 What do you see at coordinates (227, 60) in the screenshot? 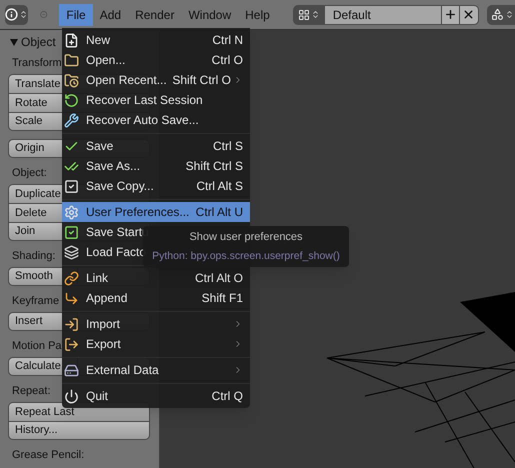
I see `shortcut-label: Ctrl O` at bounding box center [227, 60].